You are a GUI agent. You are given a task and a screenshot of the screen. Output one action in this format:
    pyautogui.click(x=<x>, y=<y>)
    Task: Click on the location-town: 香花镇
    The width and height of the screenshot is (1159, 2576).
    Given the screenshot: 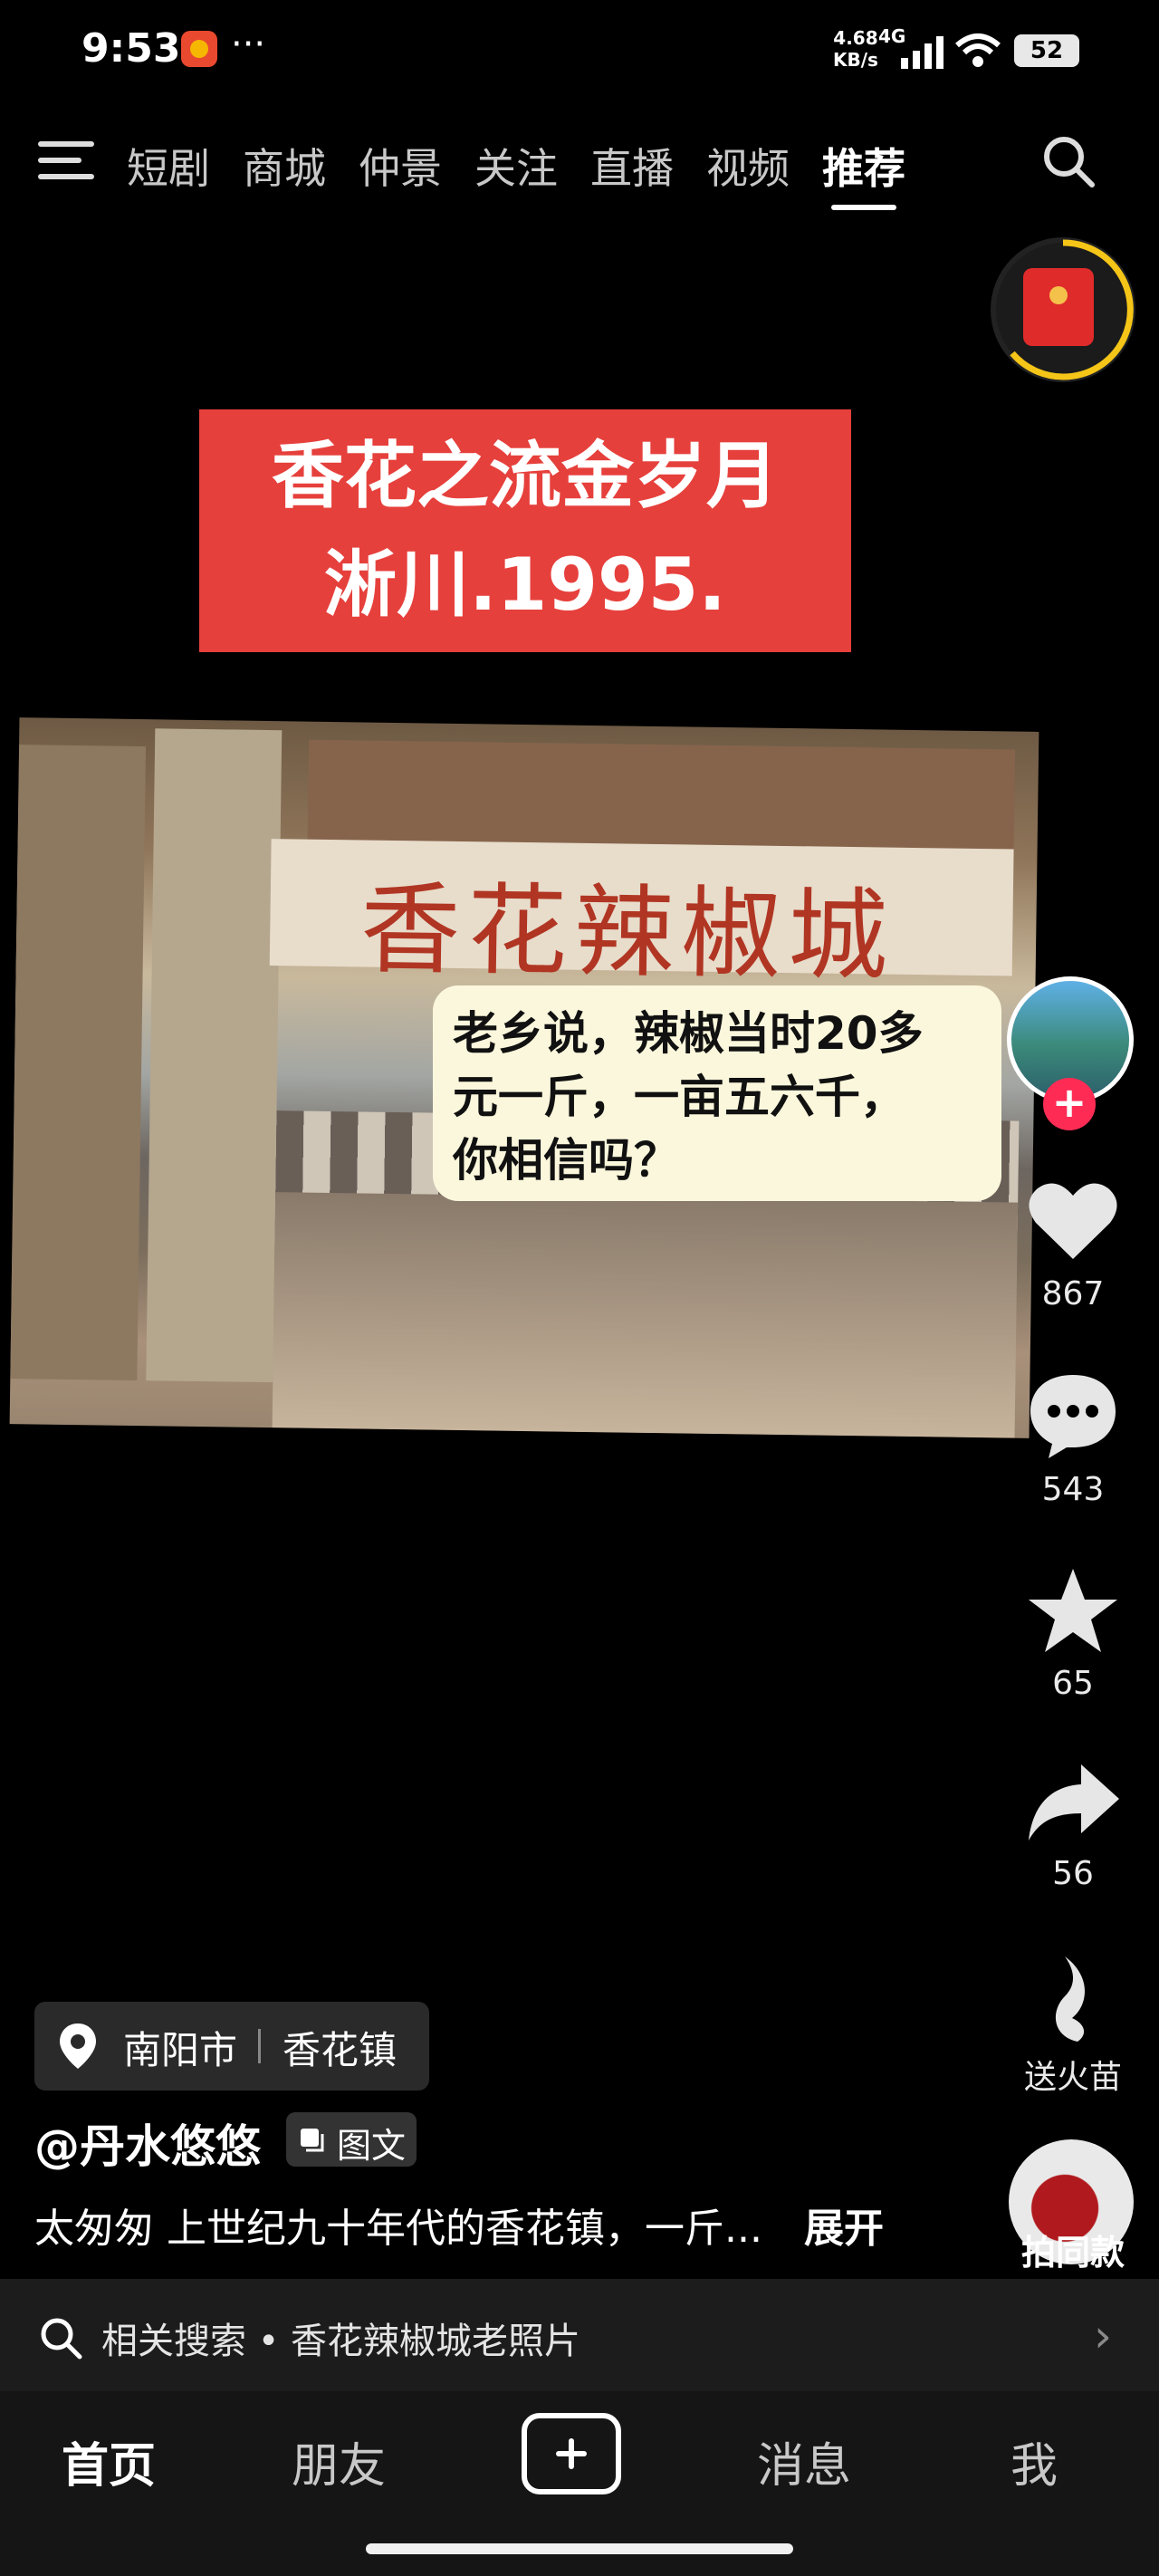 What is the action you would take?
    pyautogui.click(x=341, y=2050)
    